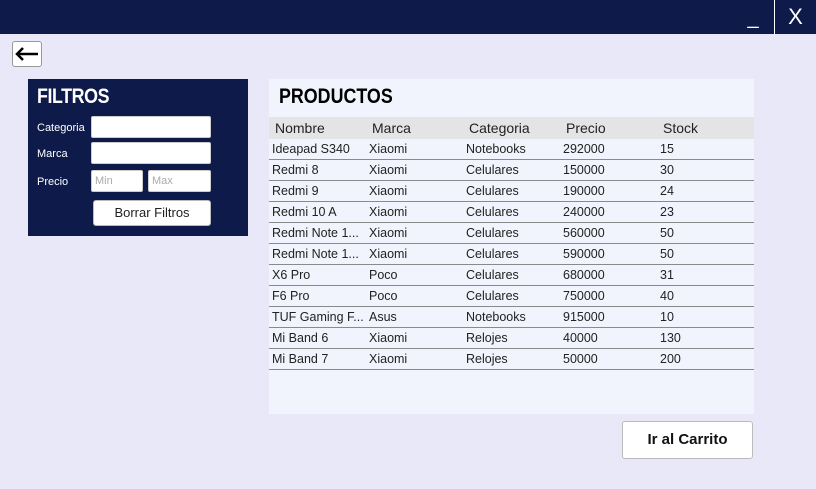  I want to click on table-cell: 150000, so click(584, 170).